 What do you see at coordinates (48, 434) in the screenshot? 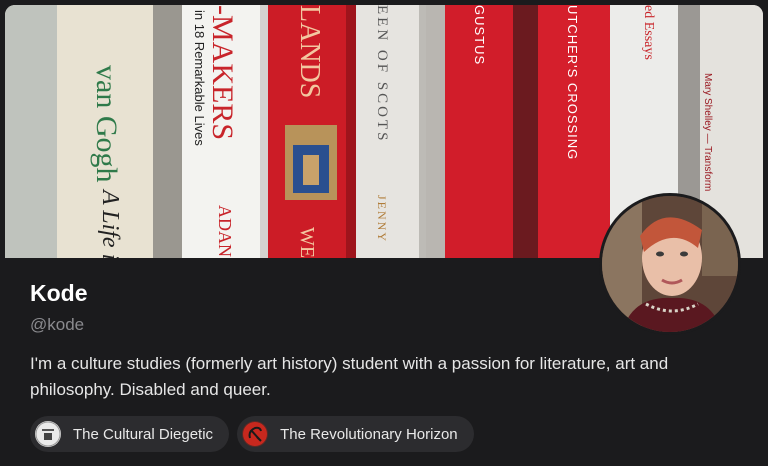
I see `cultural-diegetic-logo-icon` at bounding box center [48, 434].